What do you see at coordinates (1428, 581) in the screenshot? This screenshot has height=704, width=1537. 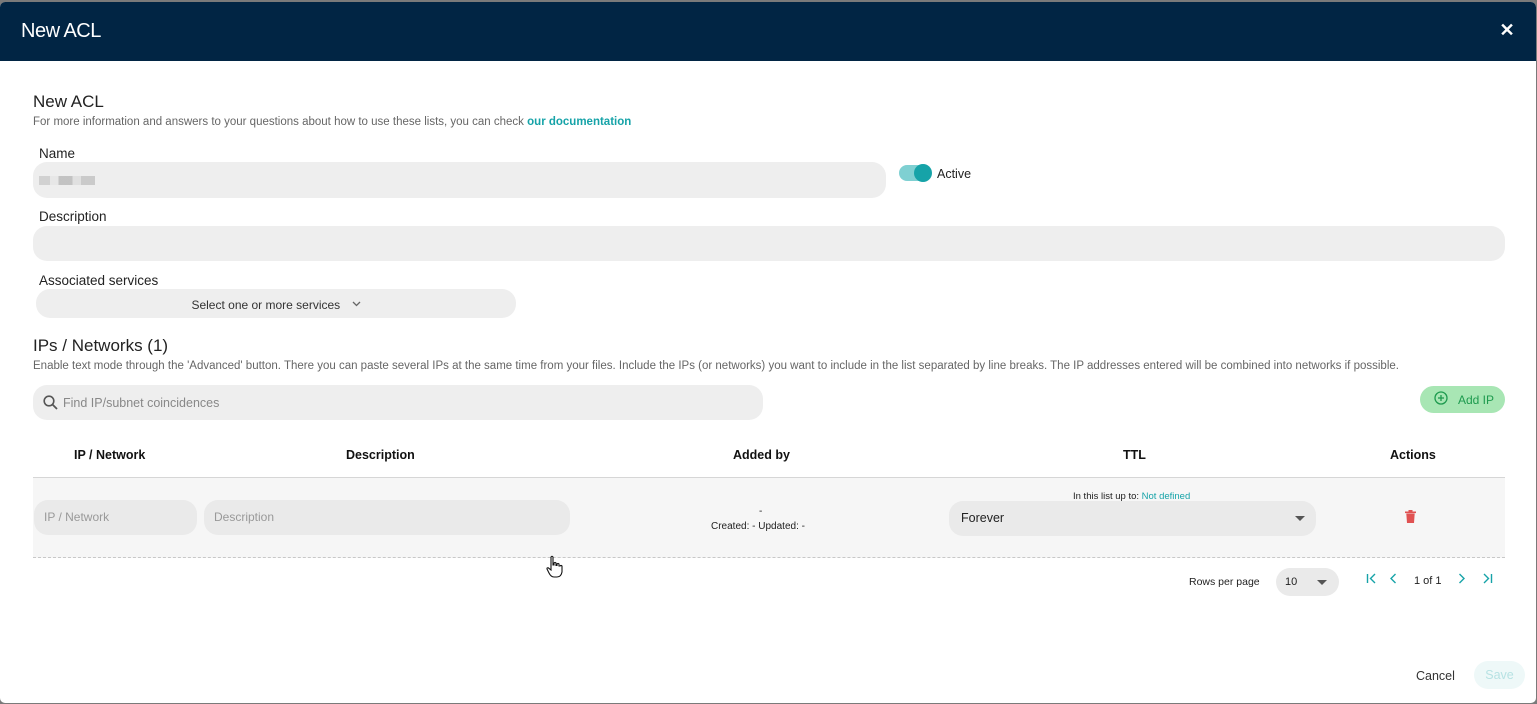 I see `page-indicator: 1 of 1` at bounding box center [1428, 581].